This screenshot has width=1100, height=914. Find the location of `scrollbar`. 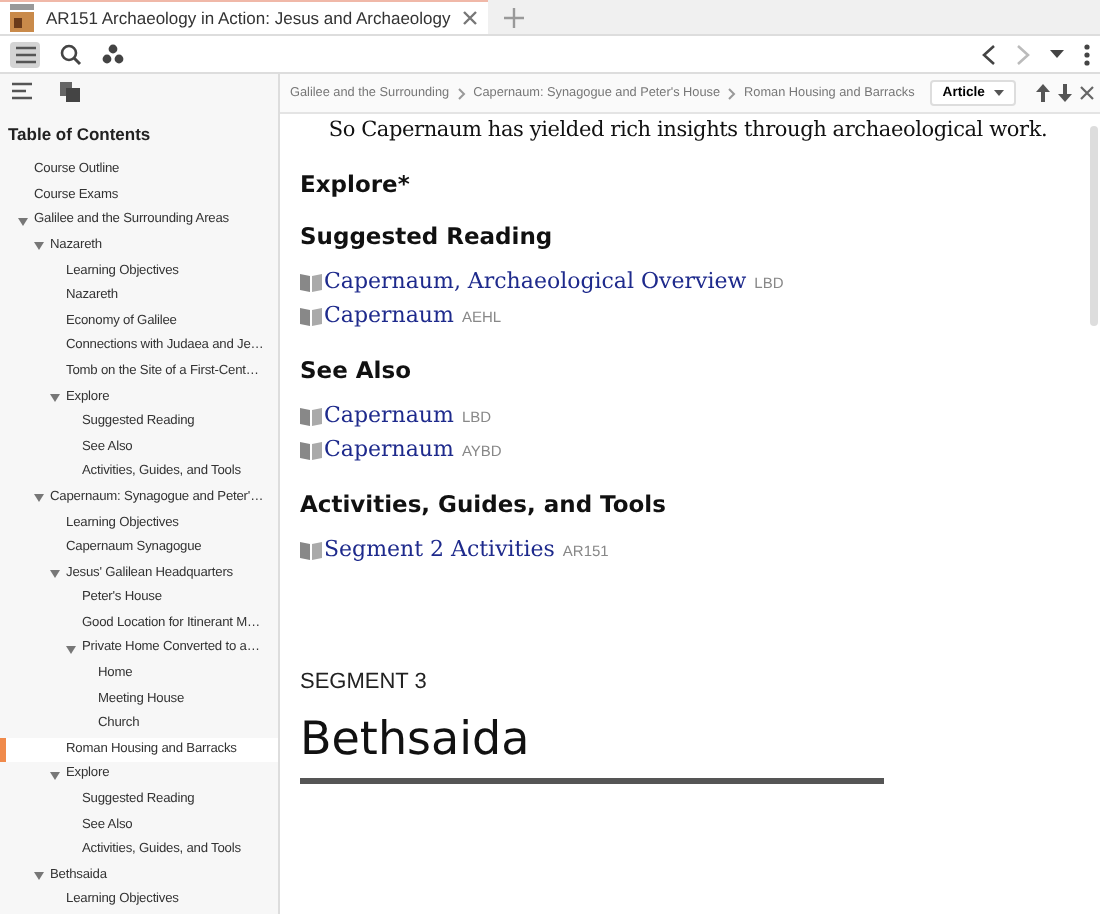

scrollbar is located at coordinates (1094, 226).